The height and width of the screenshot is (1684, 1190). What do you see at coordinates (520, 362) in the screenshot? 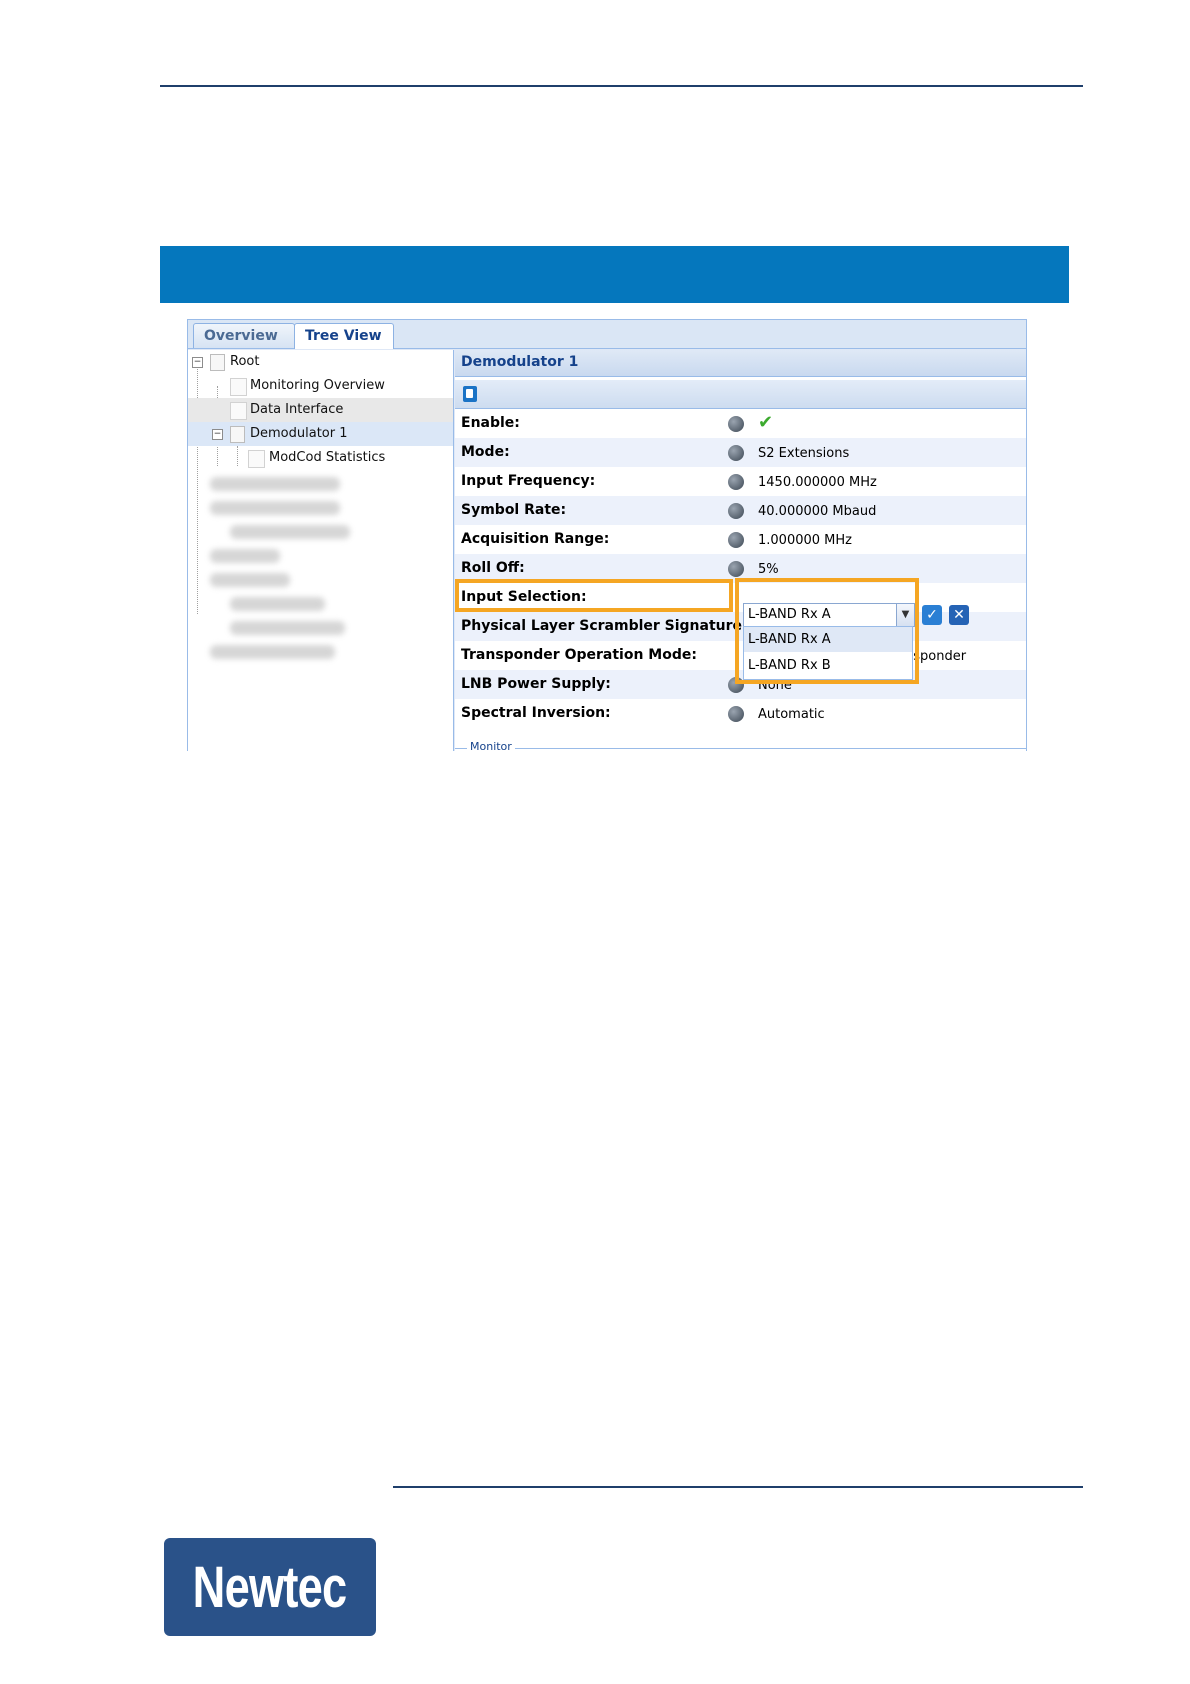
I see `panel-title: Demodulator 1` at bounding box center [520, 362].